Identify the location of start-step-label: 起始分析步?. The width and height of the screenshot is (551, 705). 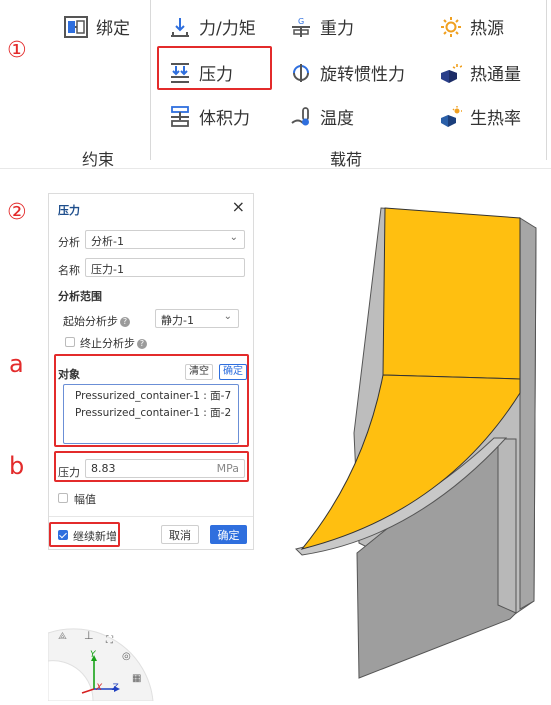
(96, 321).